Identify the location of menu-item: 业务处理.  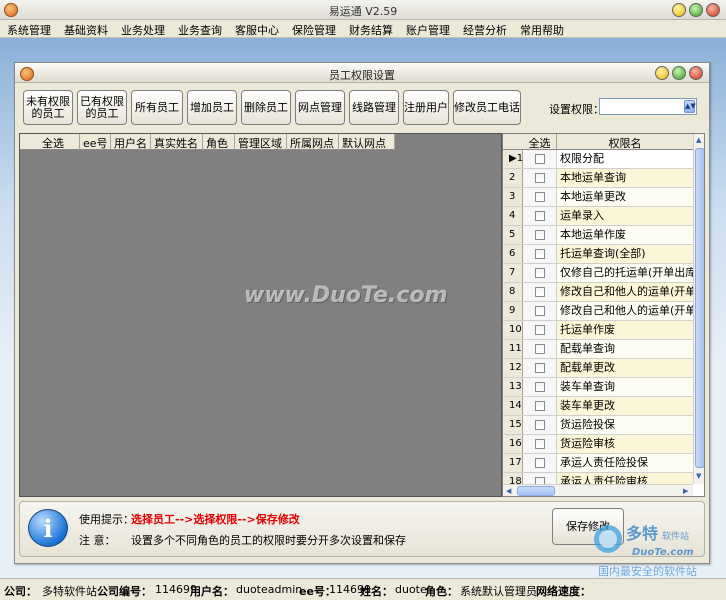
(142, 28).